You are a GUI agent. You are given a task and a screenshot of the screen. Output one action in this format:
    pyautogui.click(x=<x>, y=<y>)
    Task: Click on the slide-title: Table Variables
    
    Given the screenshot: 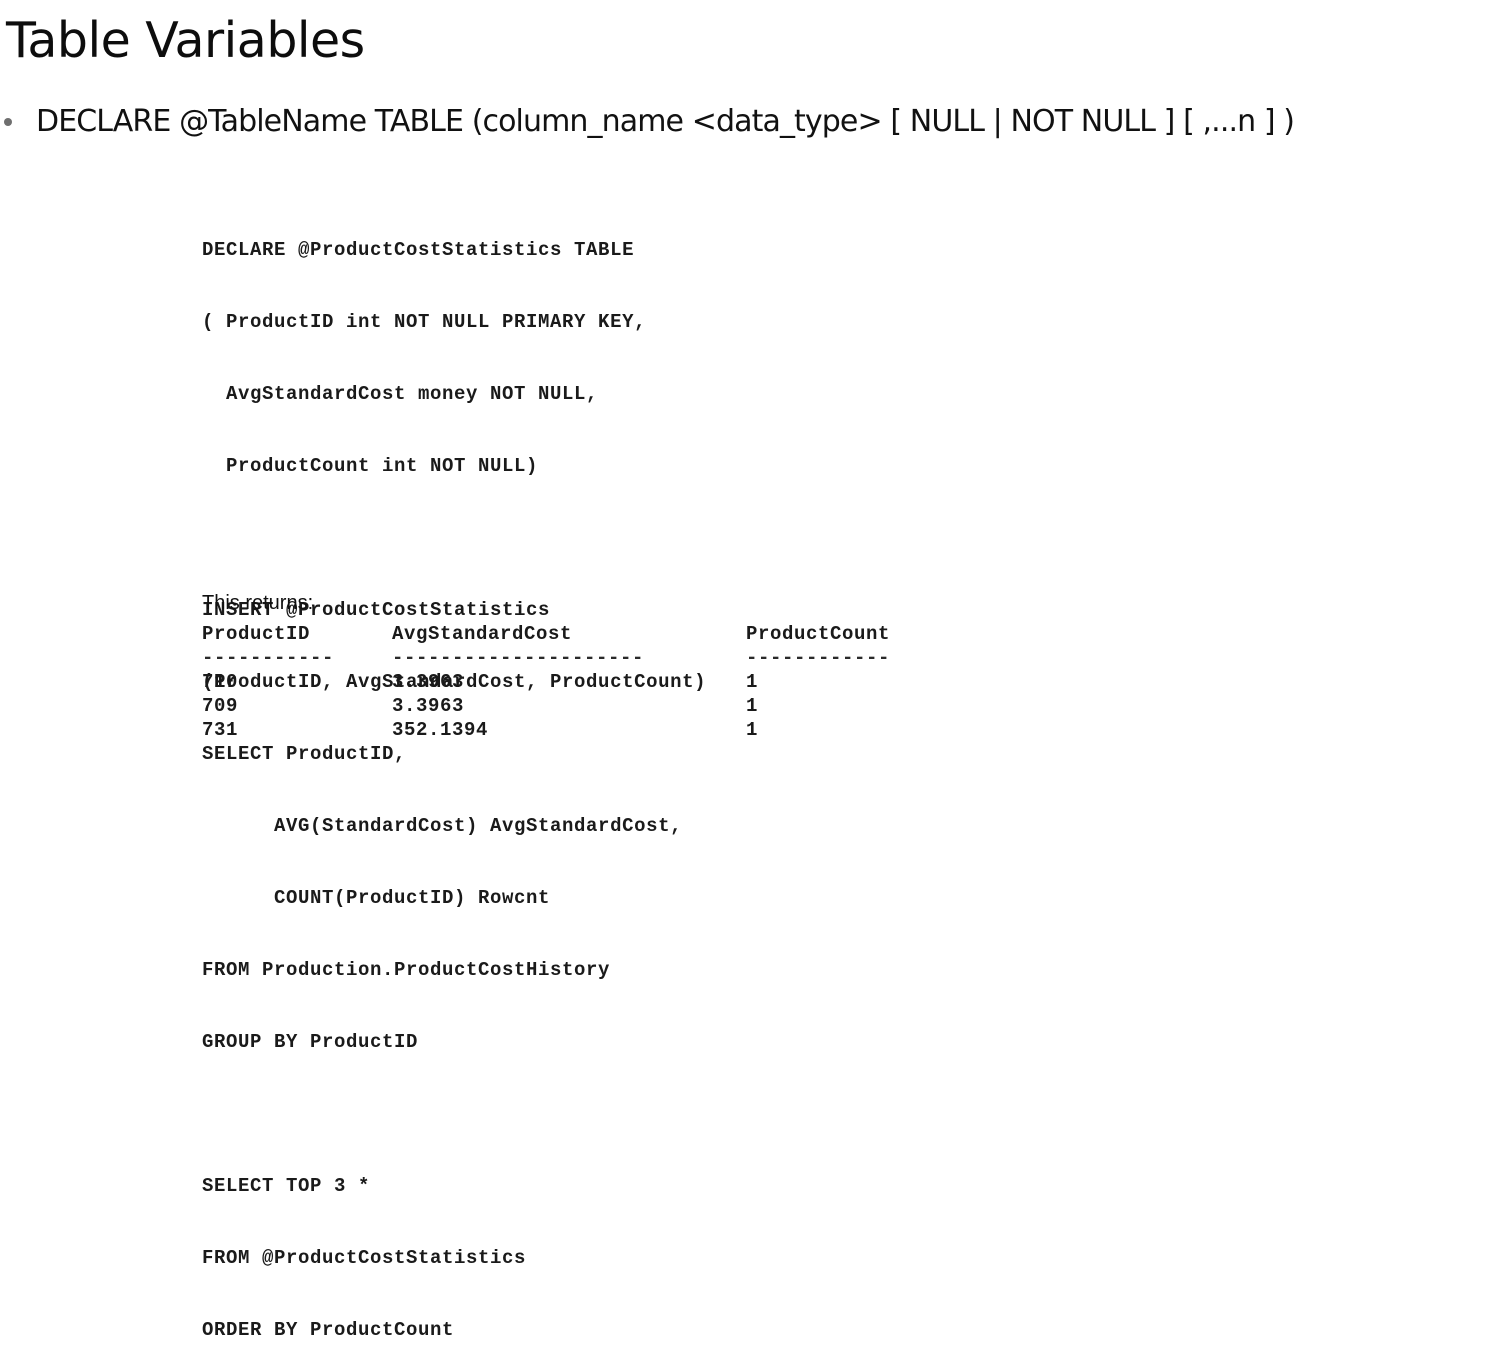 What is the action you would take?
    pyautogui.click(x=185, y=40)
    